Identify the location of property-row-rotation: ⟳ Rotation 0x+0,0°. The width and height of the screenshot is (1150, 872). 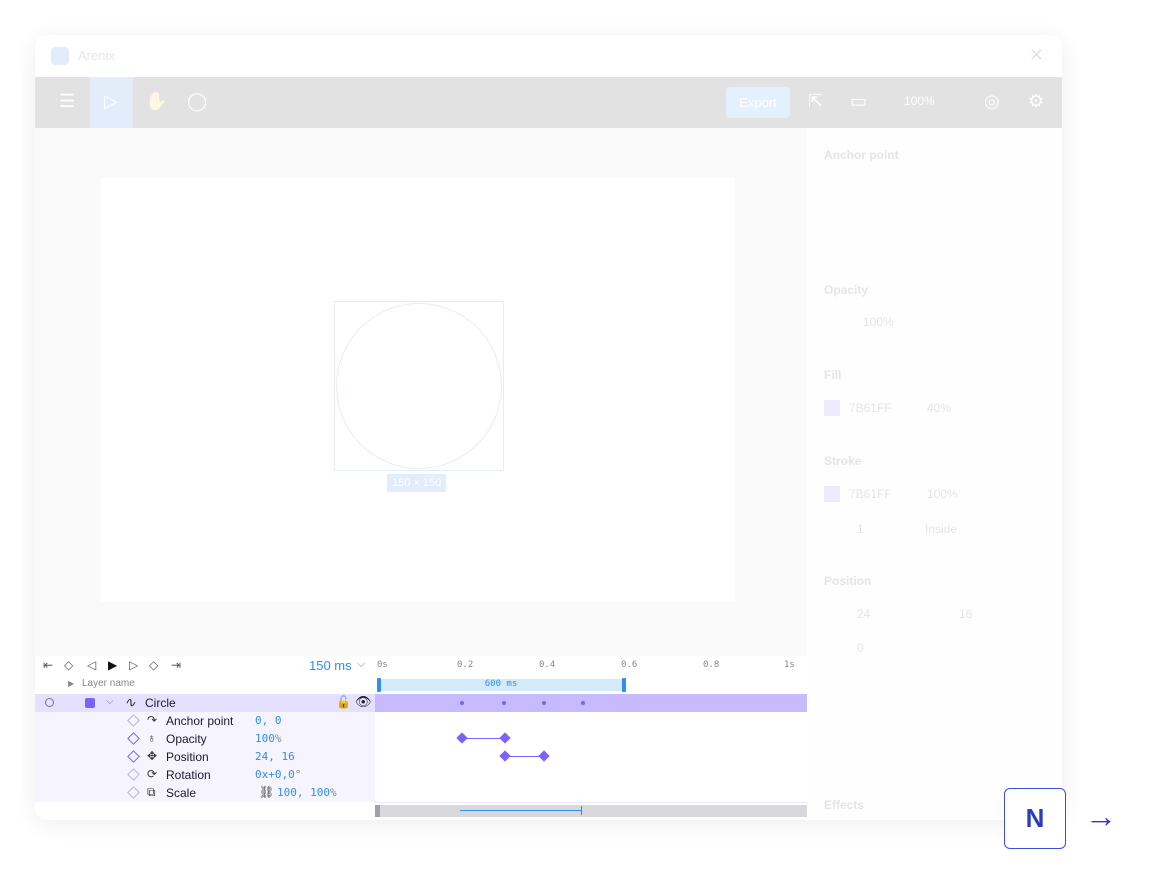
(421, 775).